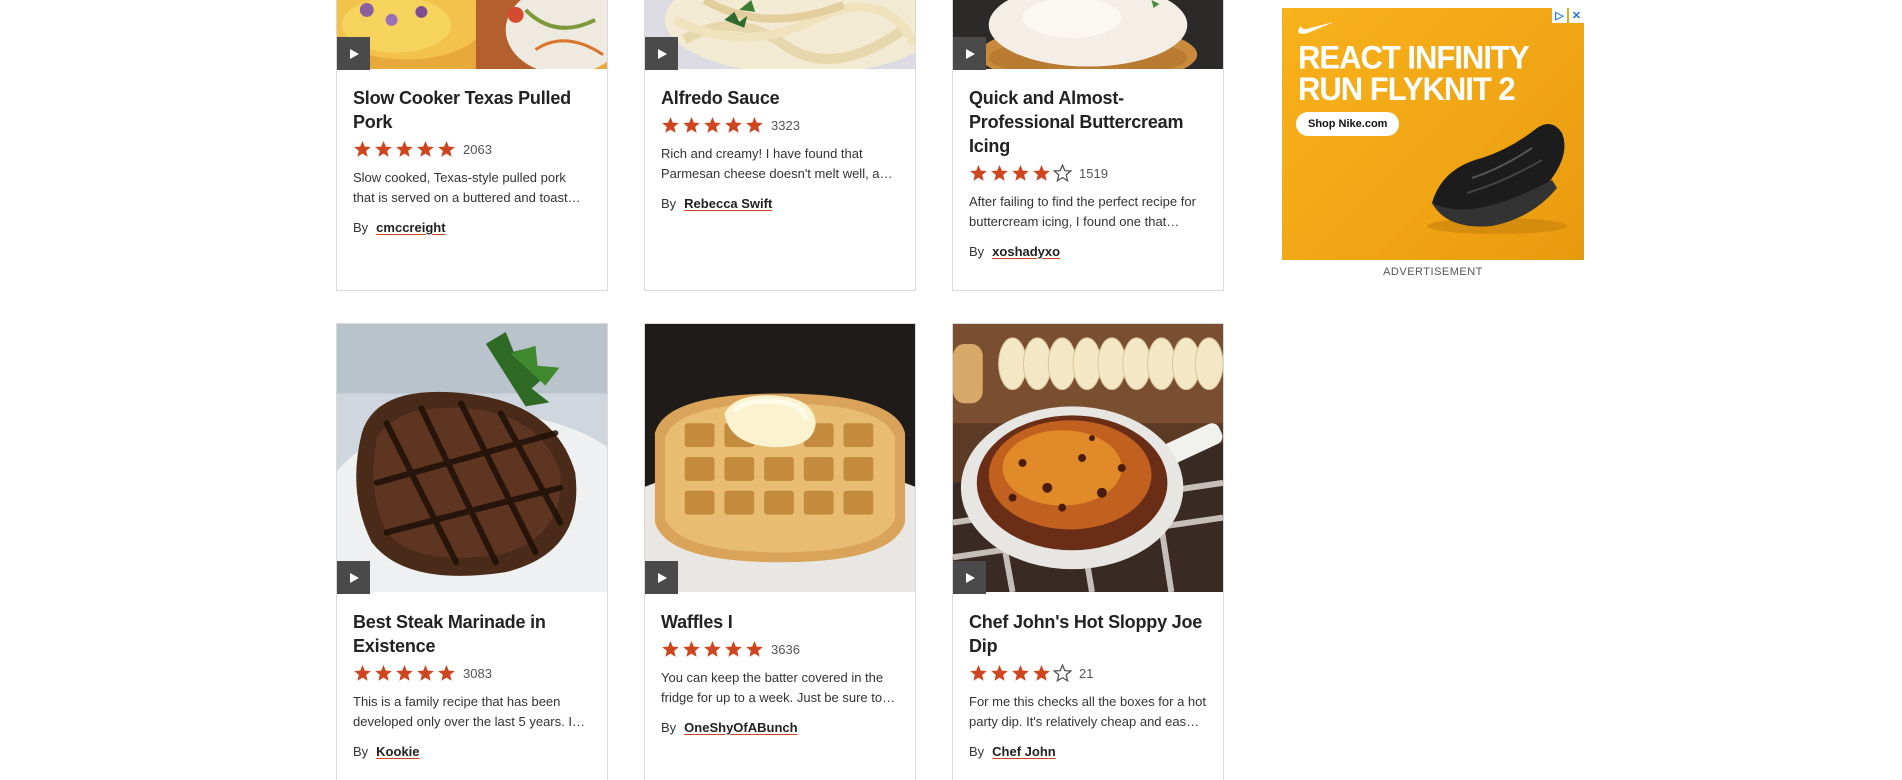 This screenshot has width=1902, height=780. Describe the element at coordinates (780, 98) in the screenshot. I see `recipe-title: Alfredo Sauce` at that location.